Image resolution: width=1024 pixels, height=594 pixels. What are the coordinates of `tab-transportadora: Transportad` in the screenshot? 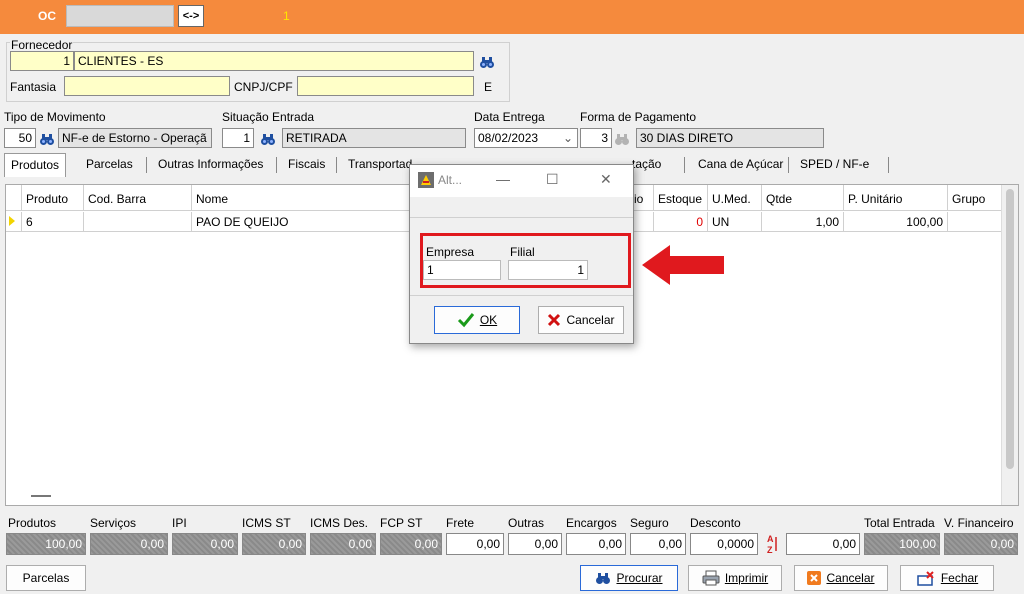 It's located at (380, 165).